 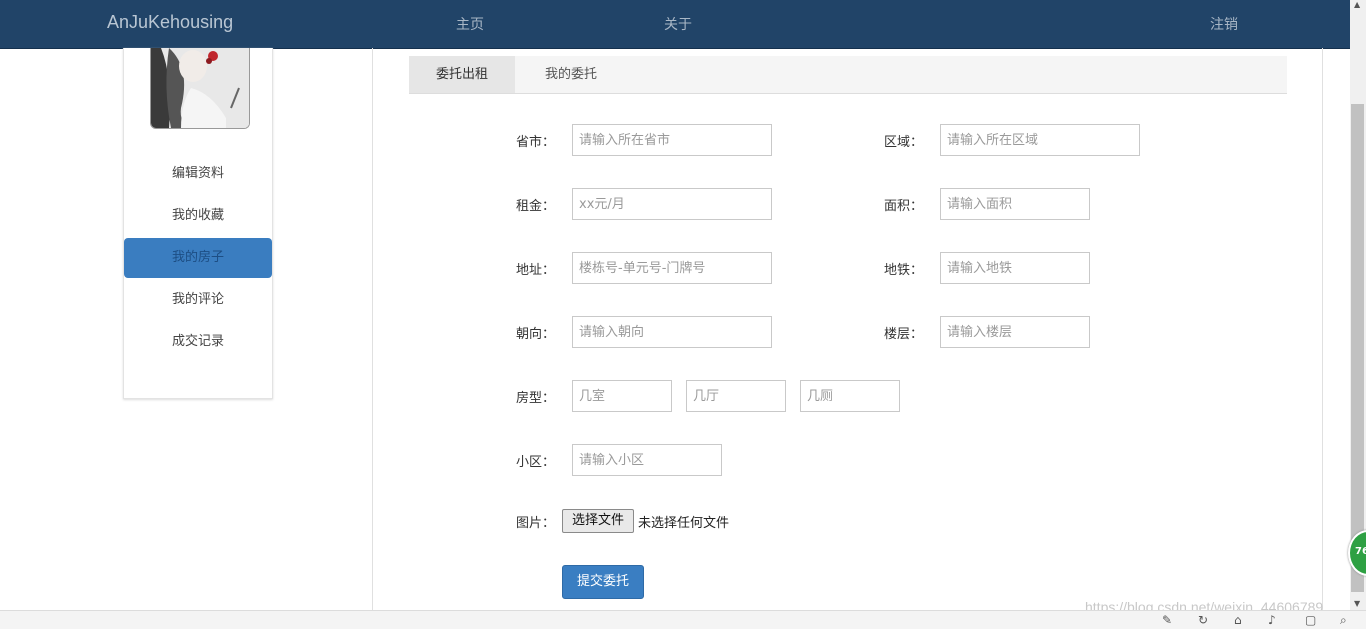 What do you see at coordinates (683, 619) in the screenshot?
I see `browser-status-bar: ✎ ↻ ⌂ ♪ ▢ ⌕` at bounding box center [683, 619].